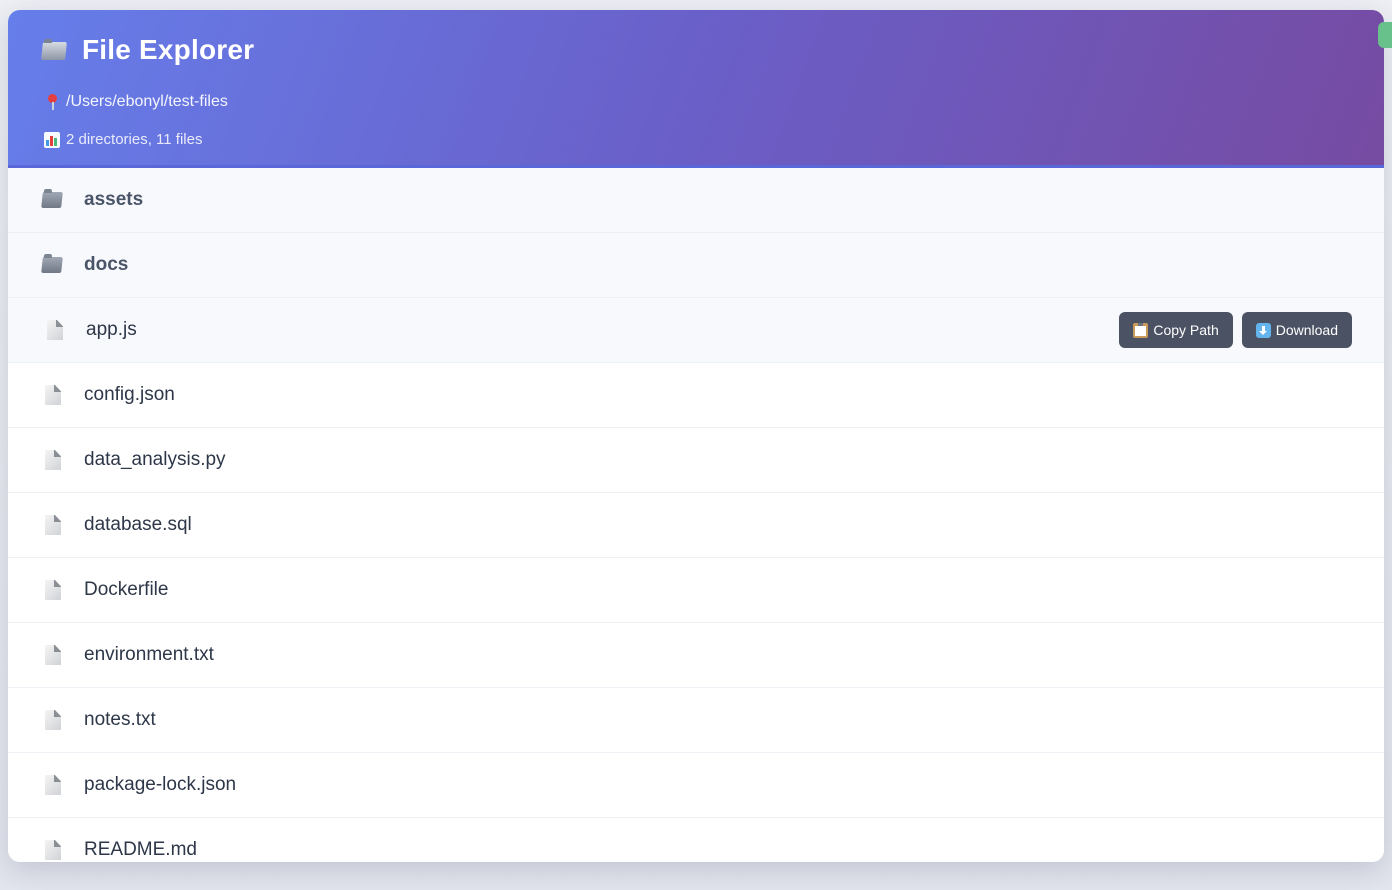  I want to click on list-item-label: assets, so click(114, 199).